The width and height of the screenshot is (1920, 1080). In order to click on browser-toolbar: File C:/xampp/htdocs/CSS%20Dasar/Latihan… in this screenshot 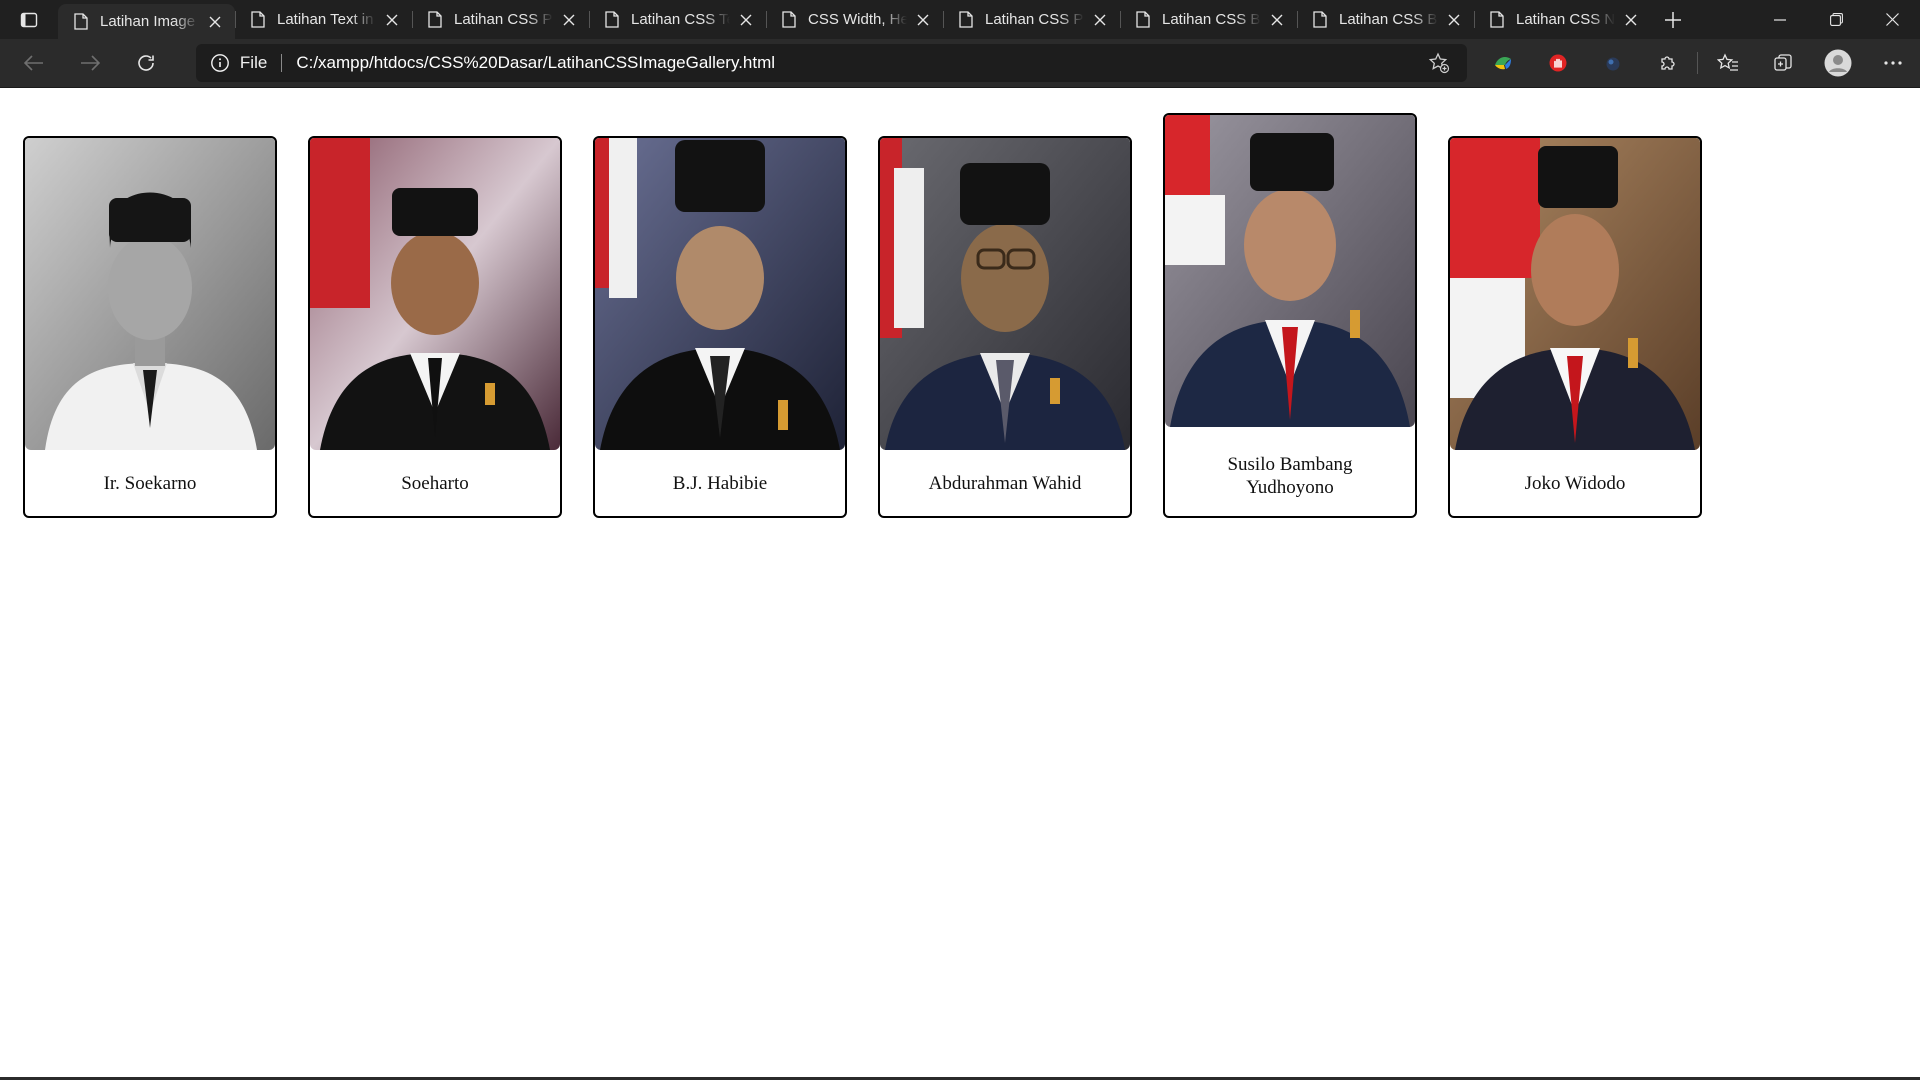, I will do `click(960, 63)`.